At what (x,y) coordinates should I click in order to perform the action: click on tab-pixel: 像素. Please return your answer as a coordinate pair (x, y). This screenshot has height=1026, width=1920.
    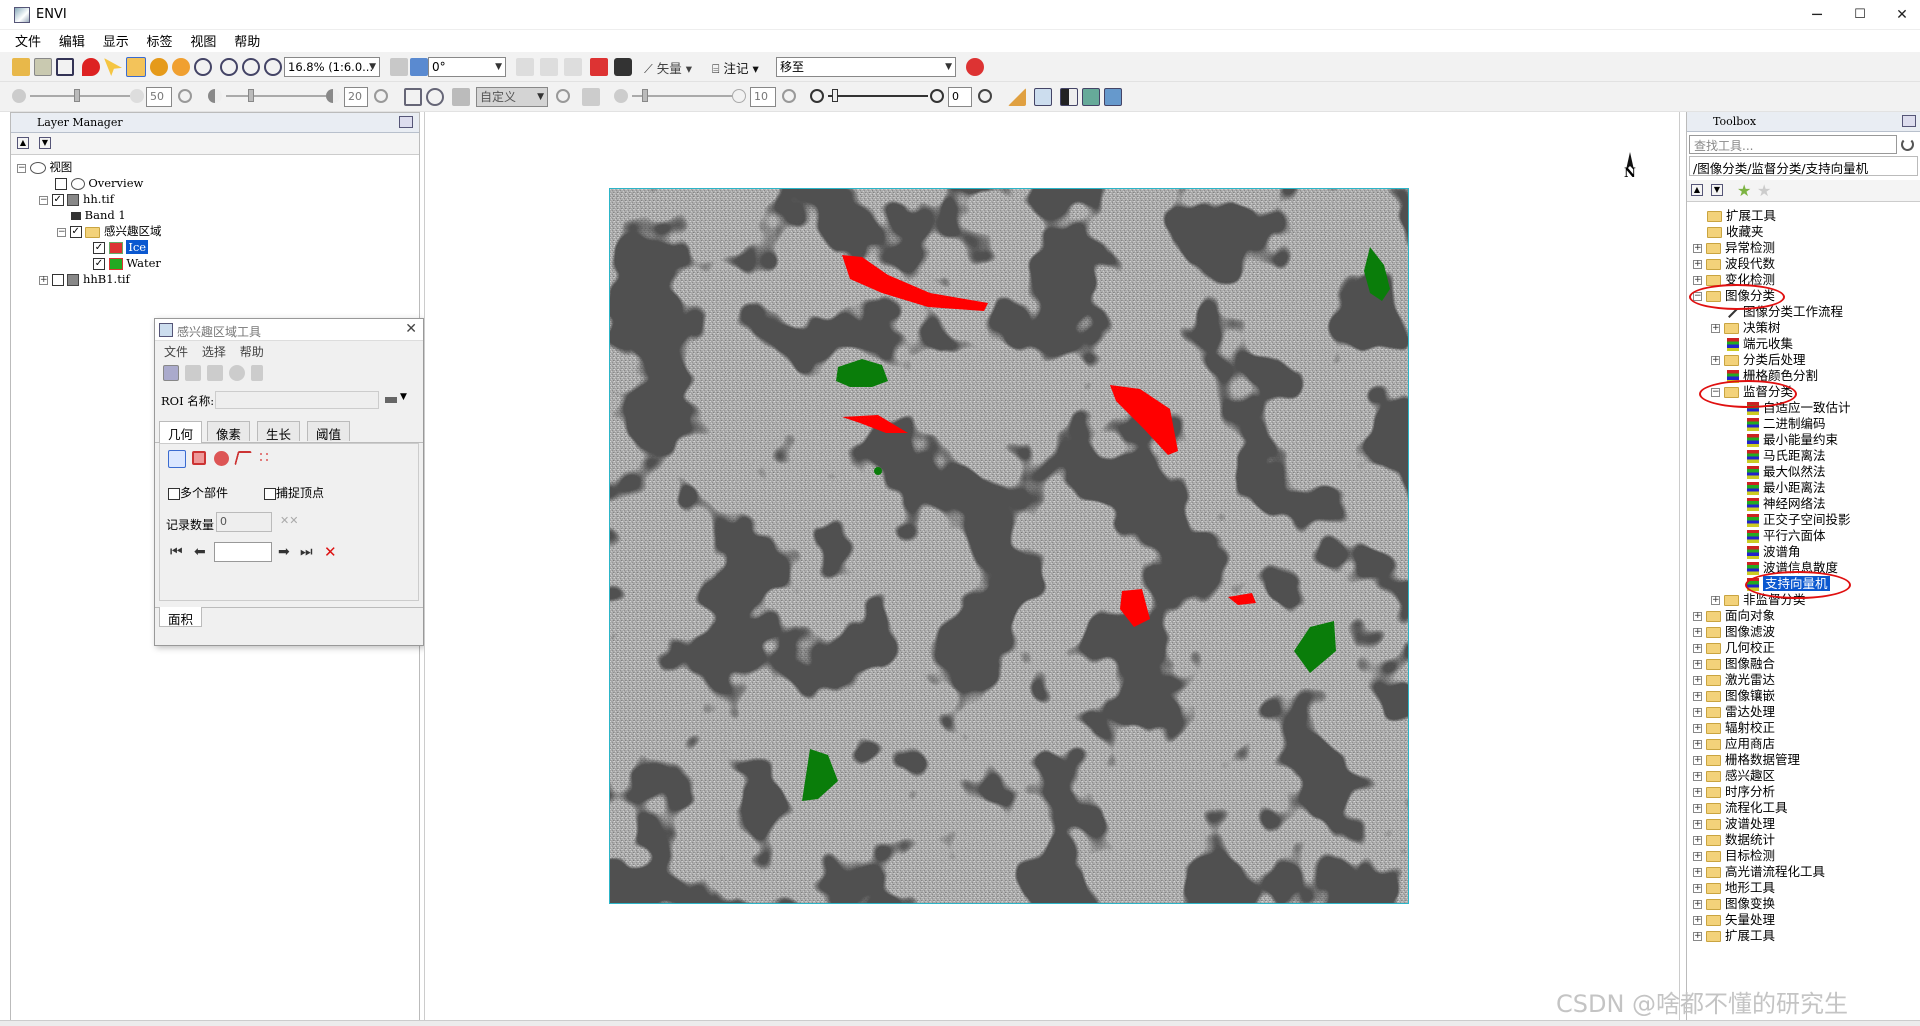
    Looking at the image, I should click on (229, 431).